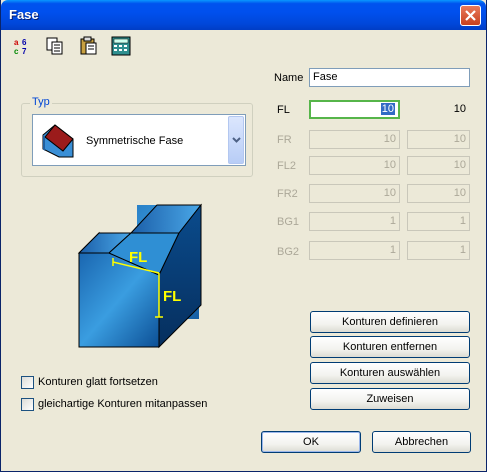 Image resolution: width=487 pixels, height=472 pixels. Describe the element at coordinates (438, 193) in the screenshot. I see `fr2-readout: 10` at that location.